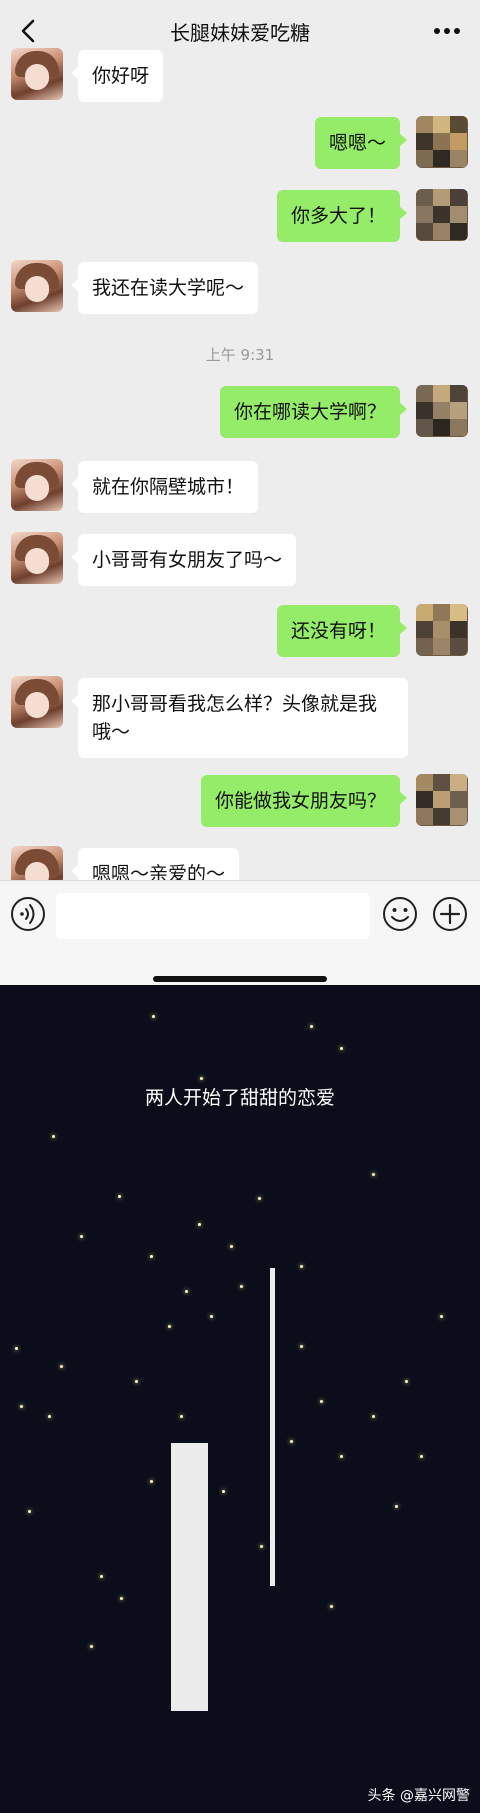 The height and width of the screenshot is (1813, 480). Describe the element at coordinates (342, 631) in the screenshot. I see `message-bubble-outgoing: 还没有呀！` at that location.